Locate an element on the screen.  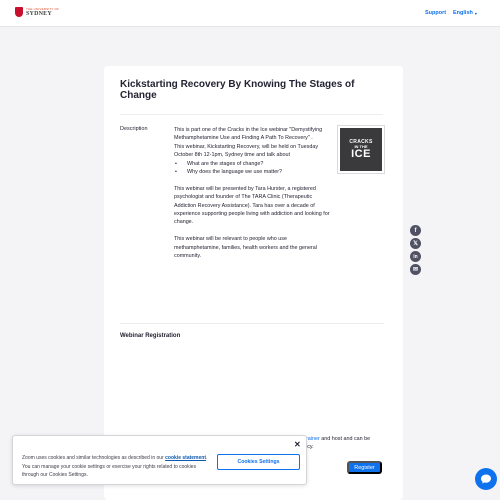
crest-icon is located at coordinates (19, 12).